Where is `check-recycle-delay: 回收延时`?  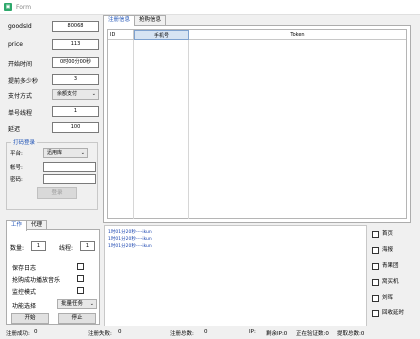 check-recycle-delay: 回收延时 is located at coordinates (395, 314).